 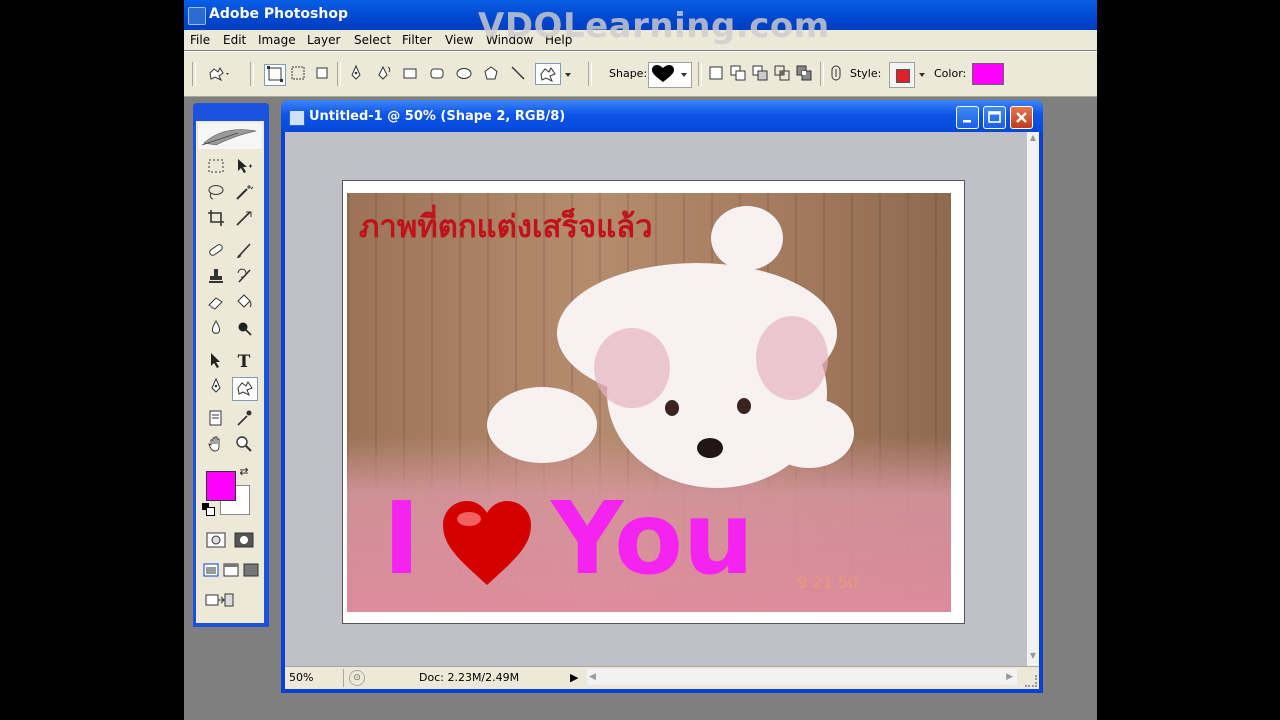 What do you see at coordinates (628, 73) in the screenshot?
I see `shape-label: Shape:` at bounding box center [628, 73].